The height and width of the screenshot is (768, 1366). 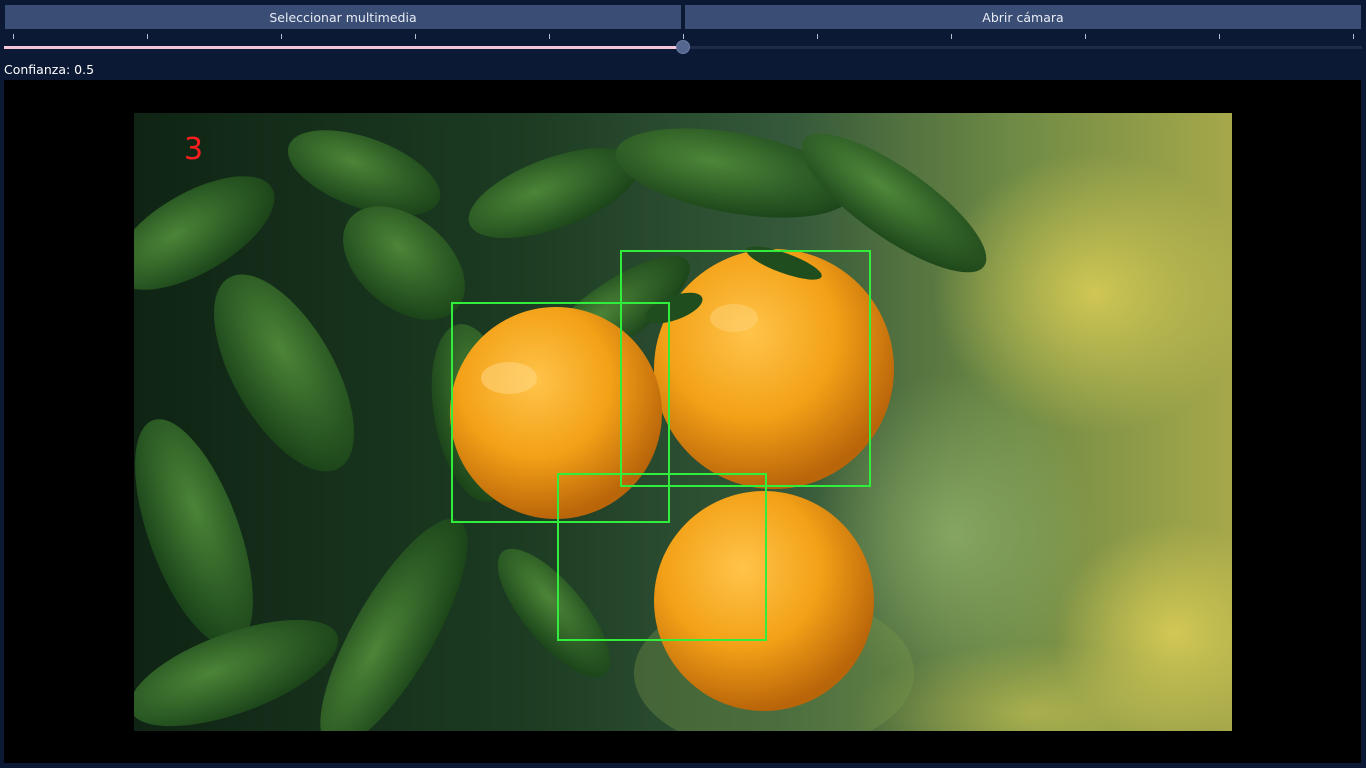 What do you see at coordinates (343, 47) in the screenshot?
I see `slider-fill` at bounding box center [343, 47].